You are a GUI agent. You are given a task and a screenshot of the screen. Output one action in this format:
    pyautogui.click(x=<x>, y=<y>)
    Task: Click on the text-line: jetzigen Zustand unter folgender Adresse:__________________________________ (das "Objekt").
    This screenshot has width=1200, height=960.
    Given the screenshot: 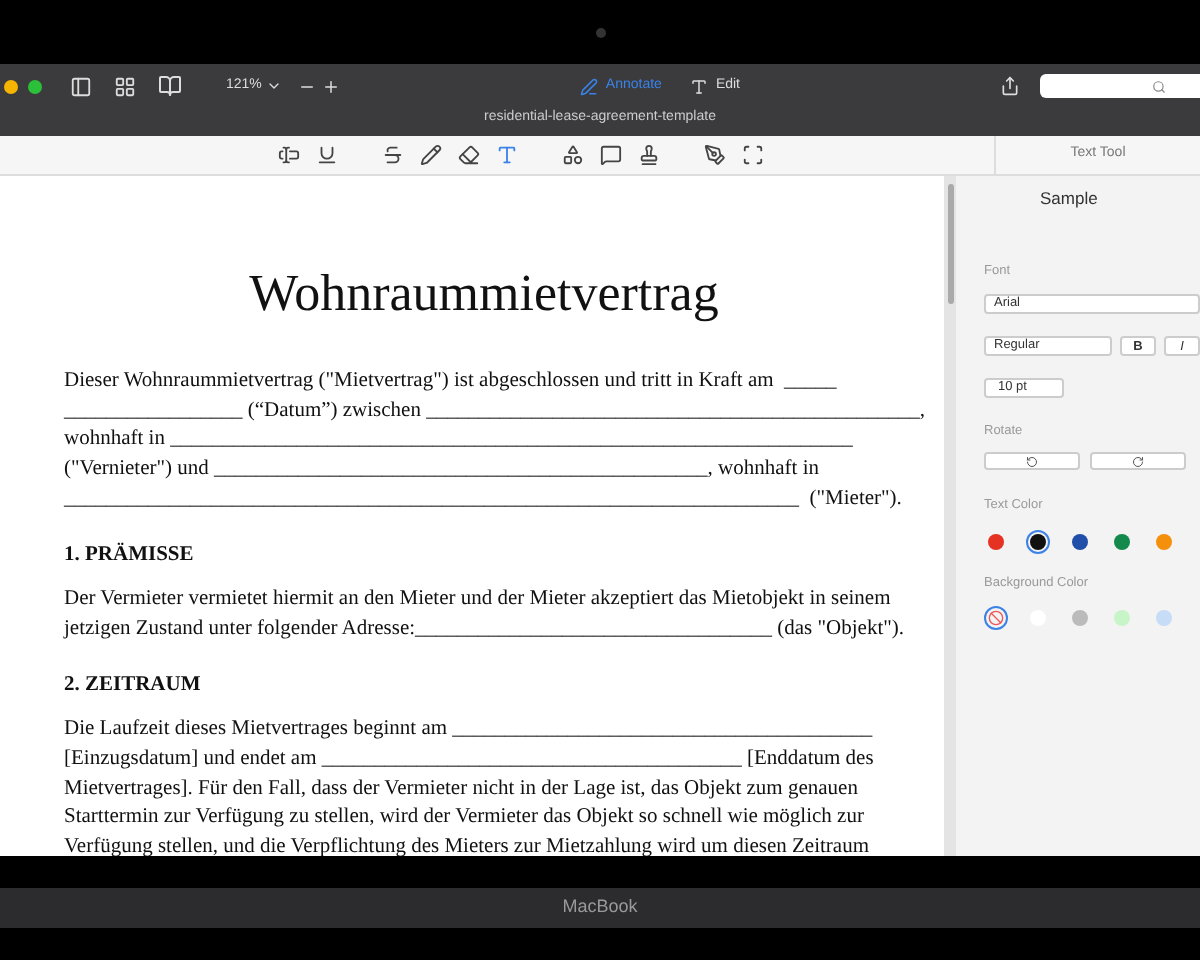 What is the action you would take?
    pyautogui.click(x=485, y=629)
    